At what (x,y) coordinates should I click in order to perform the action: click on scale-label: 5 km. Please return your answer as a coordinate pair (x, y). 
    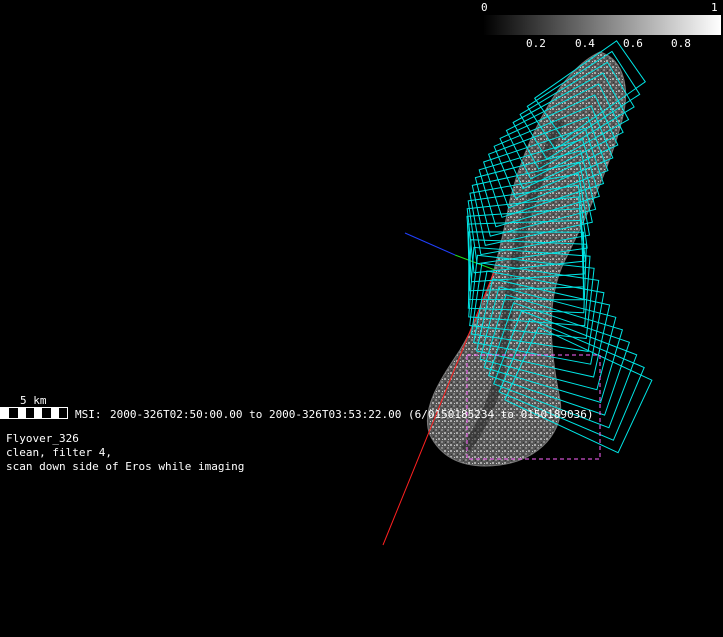
    Looking at the image, I should click on (33, 400).